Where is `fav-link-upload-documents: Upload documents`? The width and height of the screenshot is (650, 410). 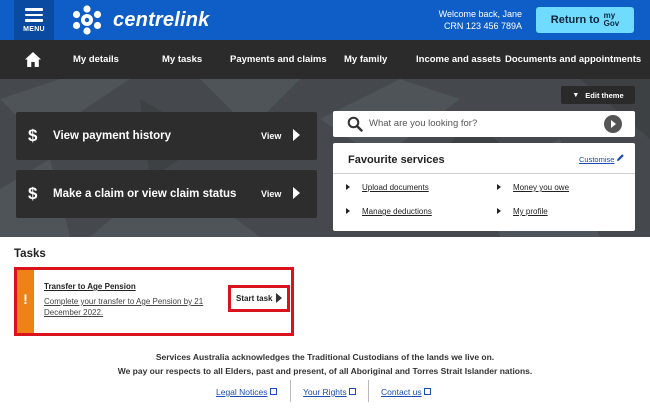 fav-link-upload-documents: Upload documents is located at coordinates (395, 187).